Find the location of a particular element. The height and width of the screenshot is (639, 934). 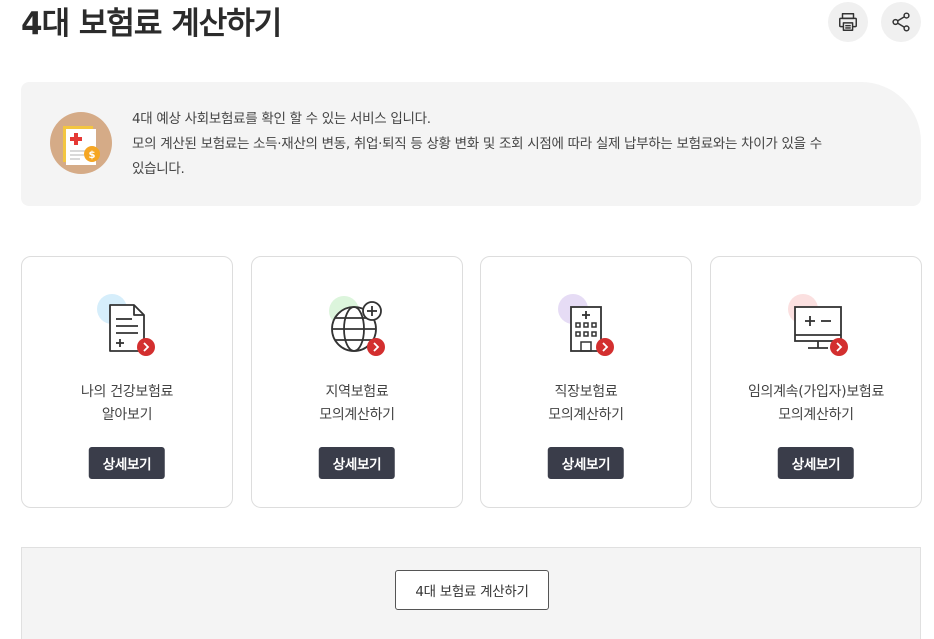

detail-button-voluntary: 상세보기 is located at coordinates (816, 463).